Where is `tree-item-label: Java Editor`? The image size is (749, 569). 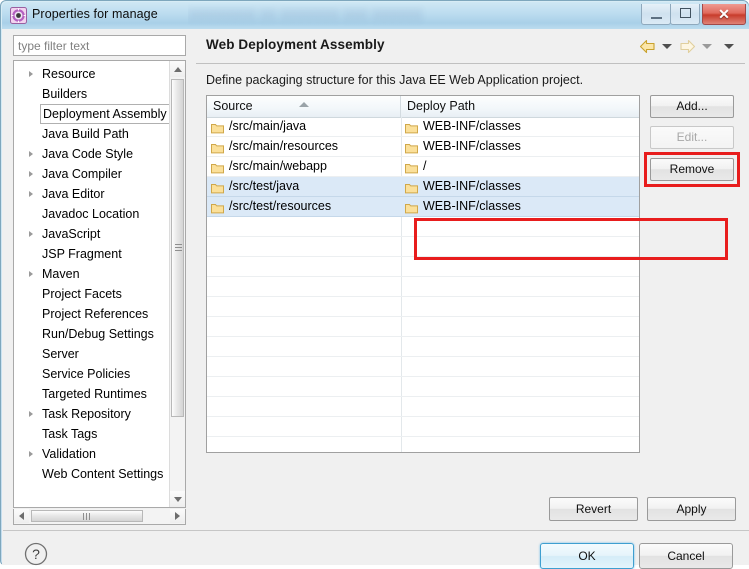 tree-item-label: Java Editor is located at coordinates (73, 194).